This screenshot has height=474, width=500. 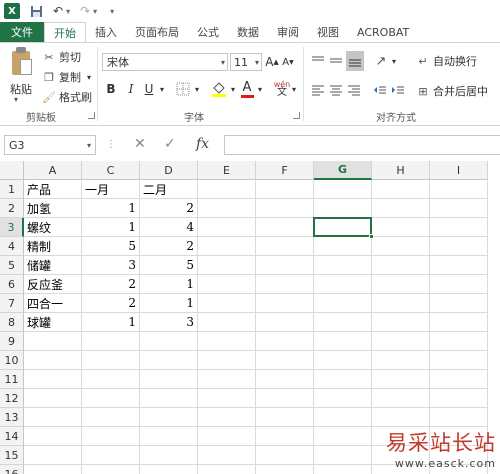 I want to click on orientation-dropdown: ▾, so click(x=394, y=61).